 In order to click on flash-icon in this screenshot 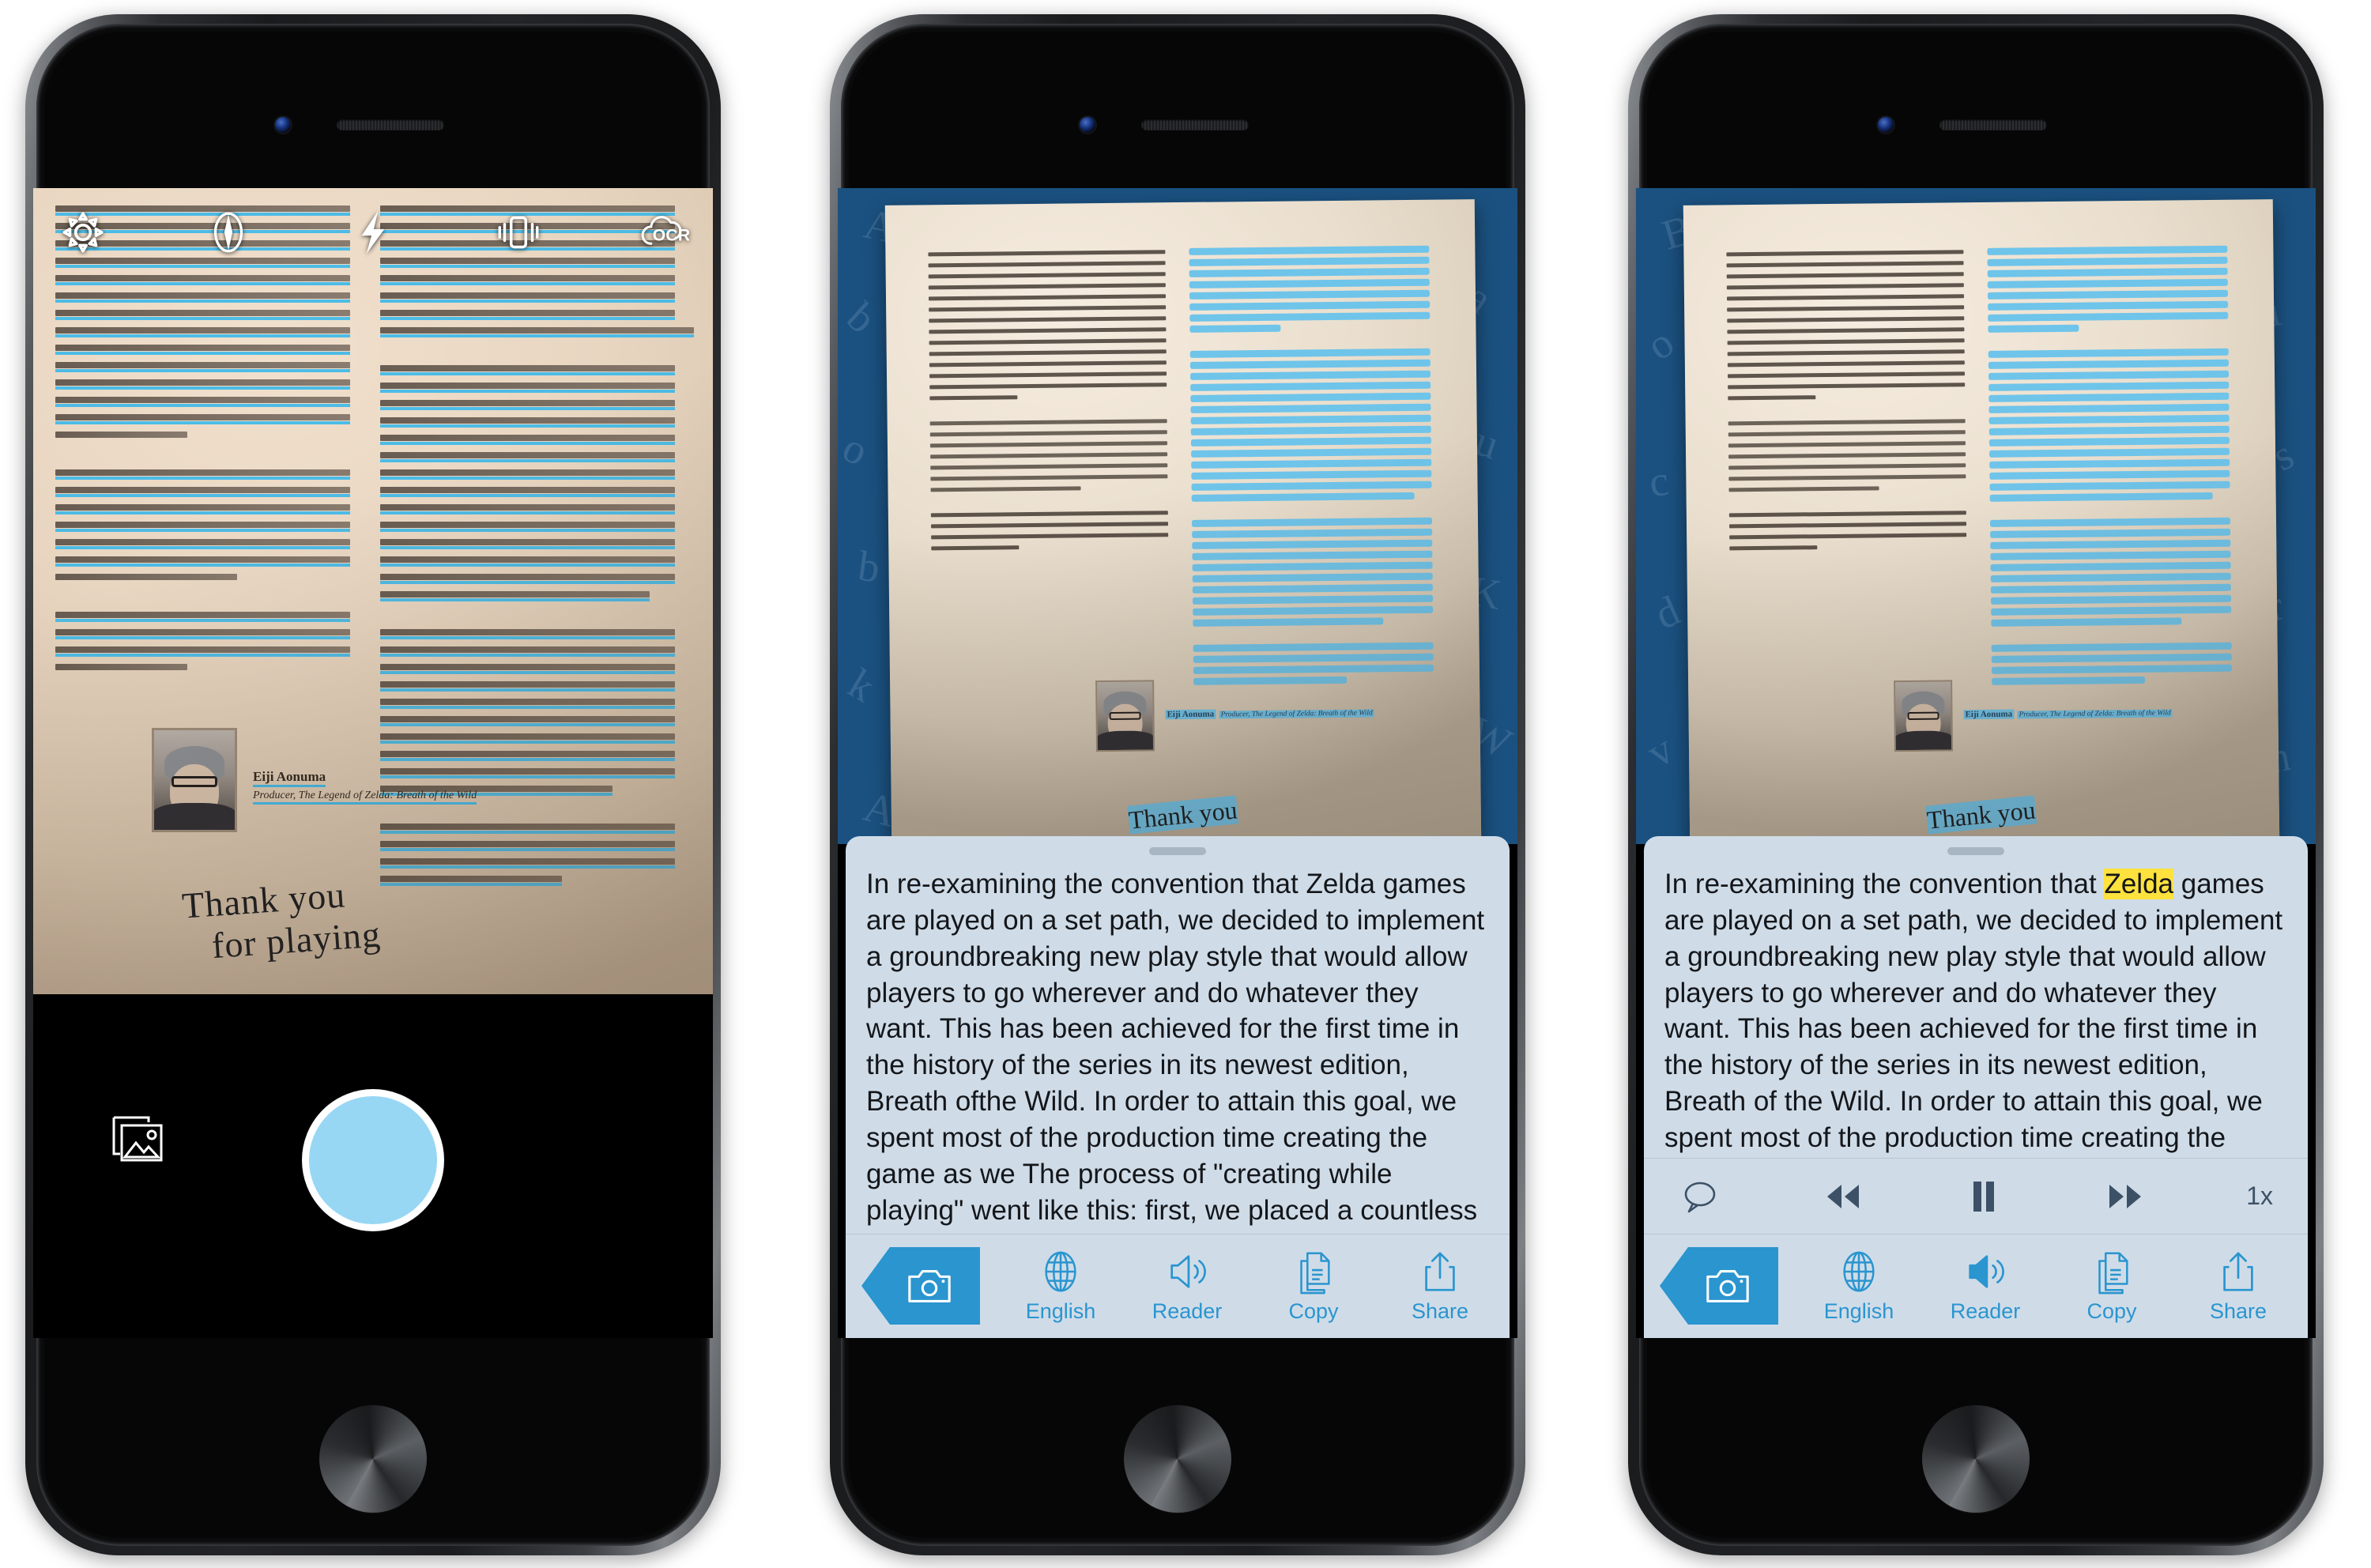, I will do `click(373, 232)`.